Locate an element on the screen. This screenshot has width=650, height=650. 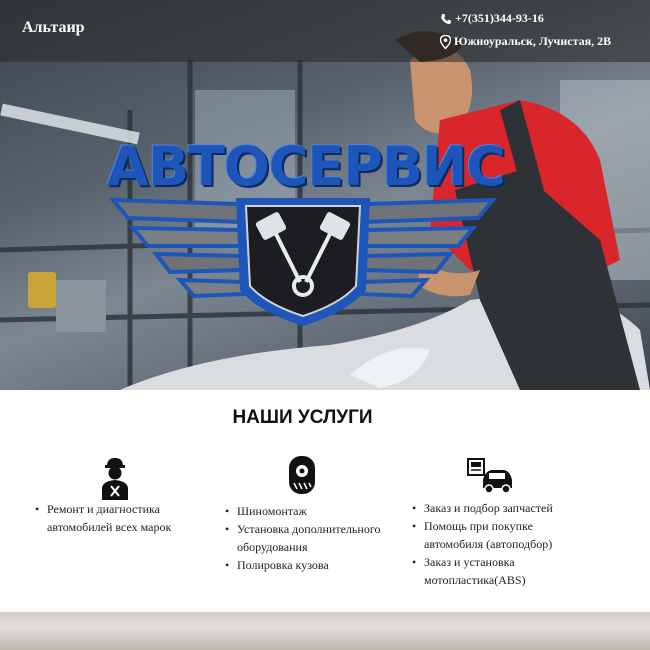
phone-contact: +7(351)344-93-16 is located at coordinates (492, 18).